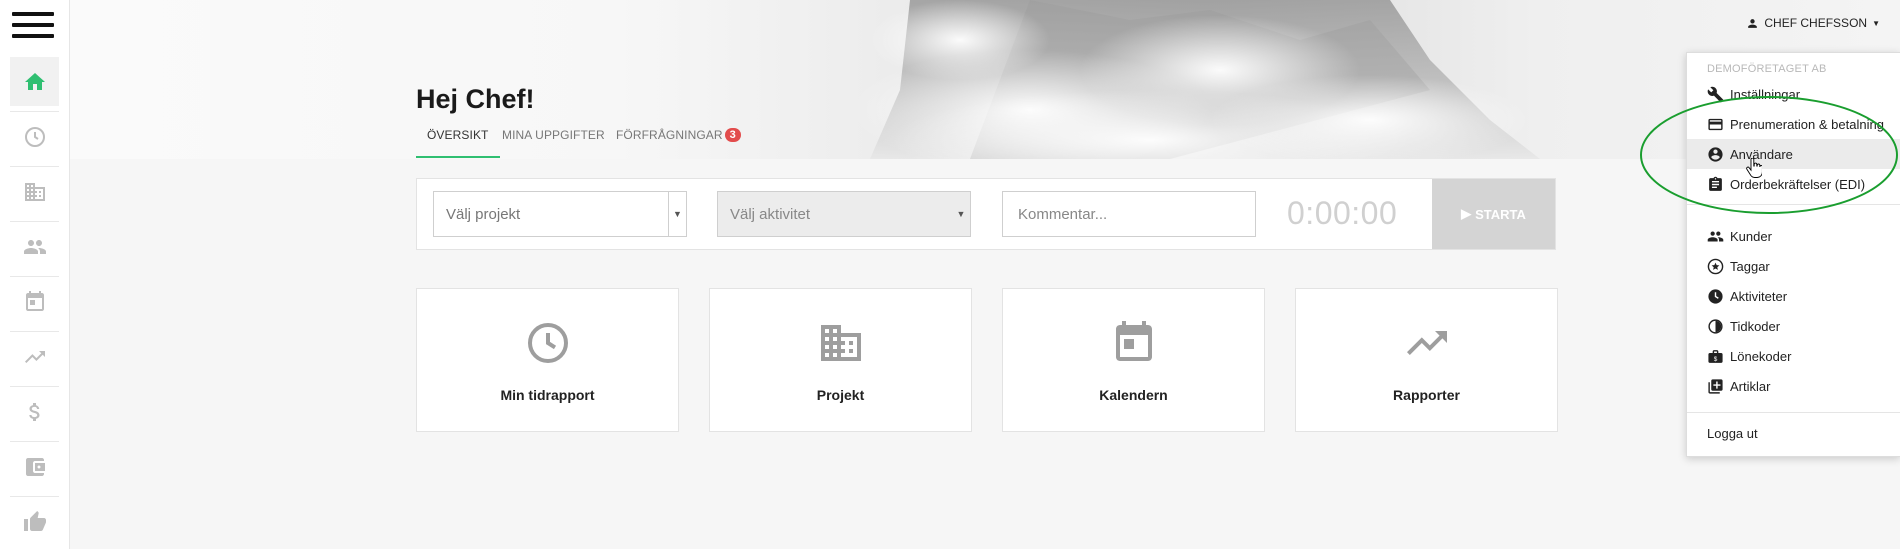  I want to click on card-time-report: Min tidrapport, so click(547, 360).